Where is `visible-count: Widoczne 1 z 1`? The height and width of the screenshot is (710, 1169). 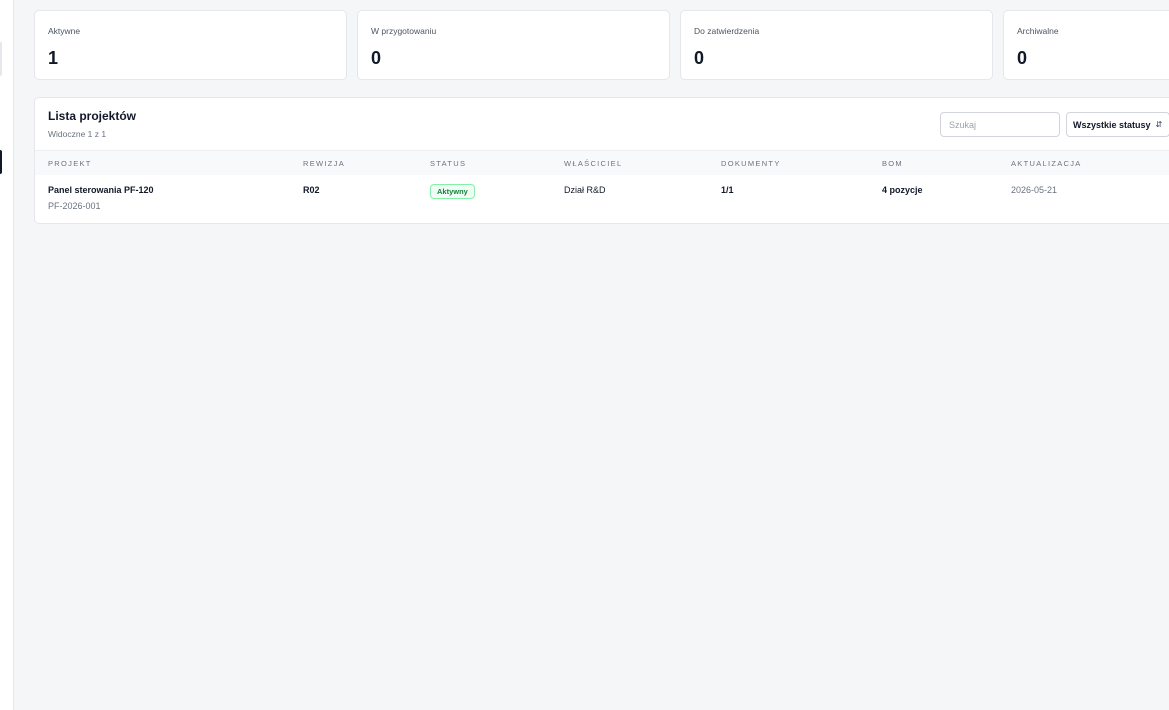
visible-count: Widoczne 1 z 1 is located at coordinates (77, 134).